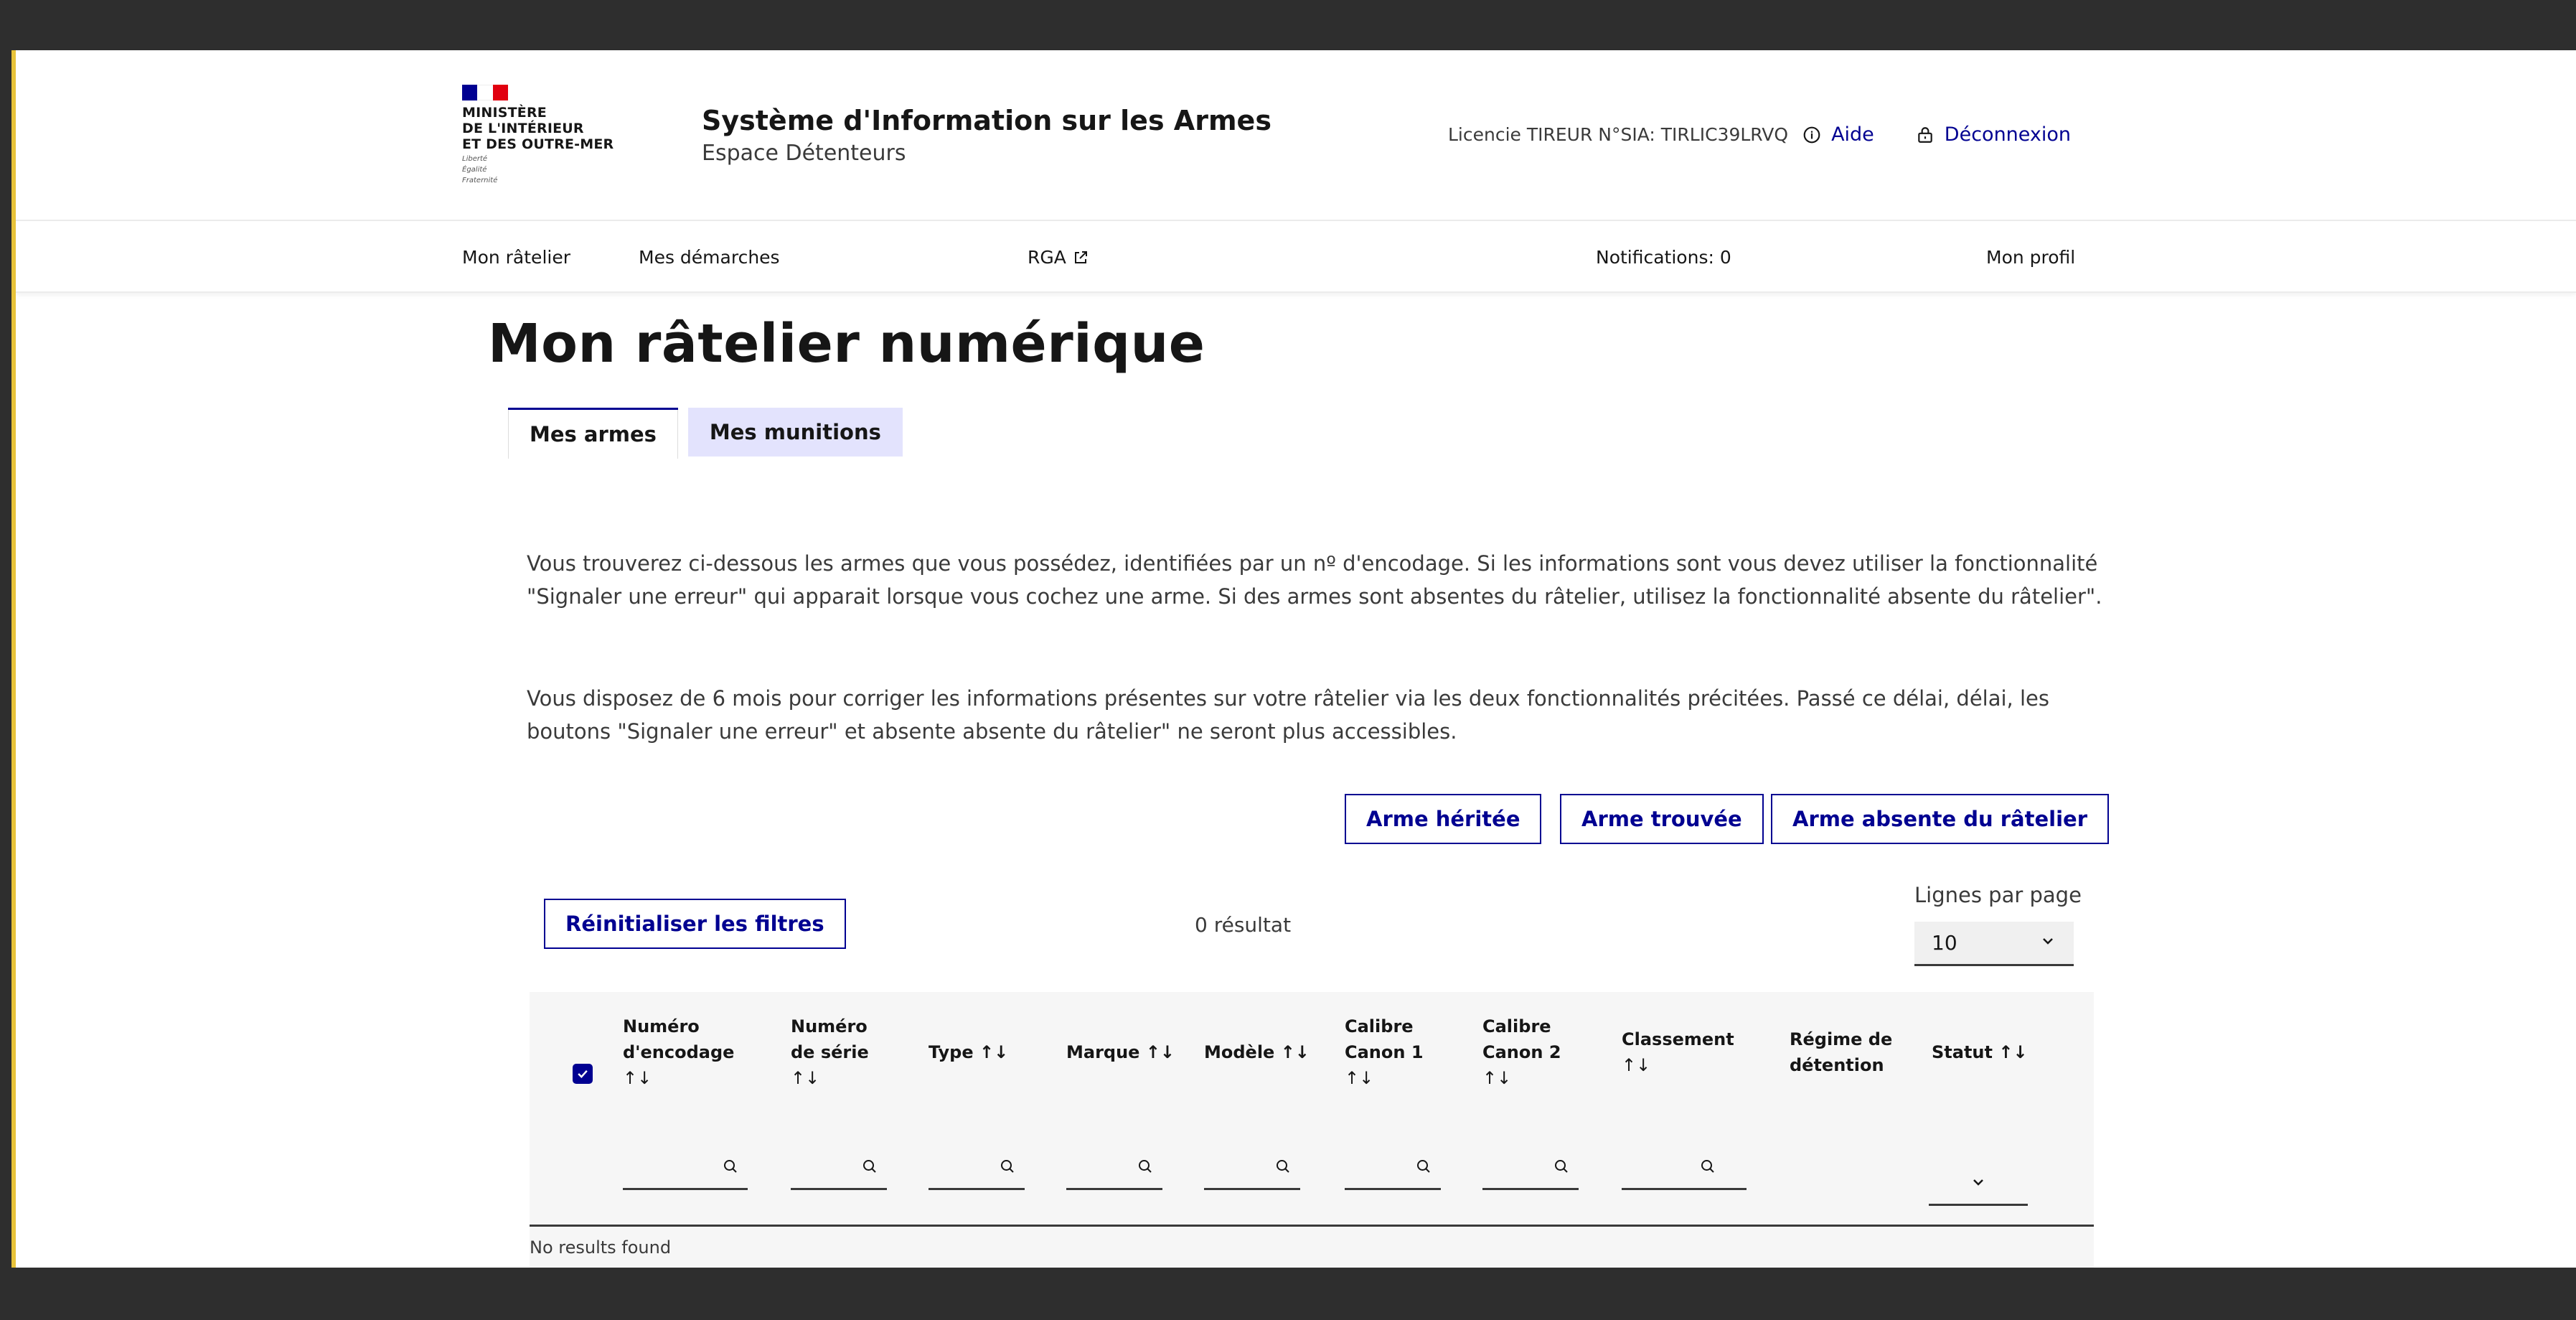 This screenshot has height=1320, width=2576. Describe the element at coordinates (1678, 1052) in the screenshot. I see `col-header-classification: Classement ↑↓` at that location.